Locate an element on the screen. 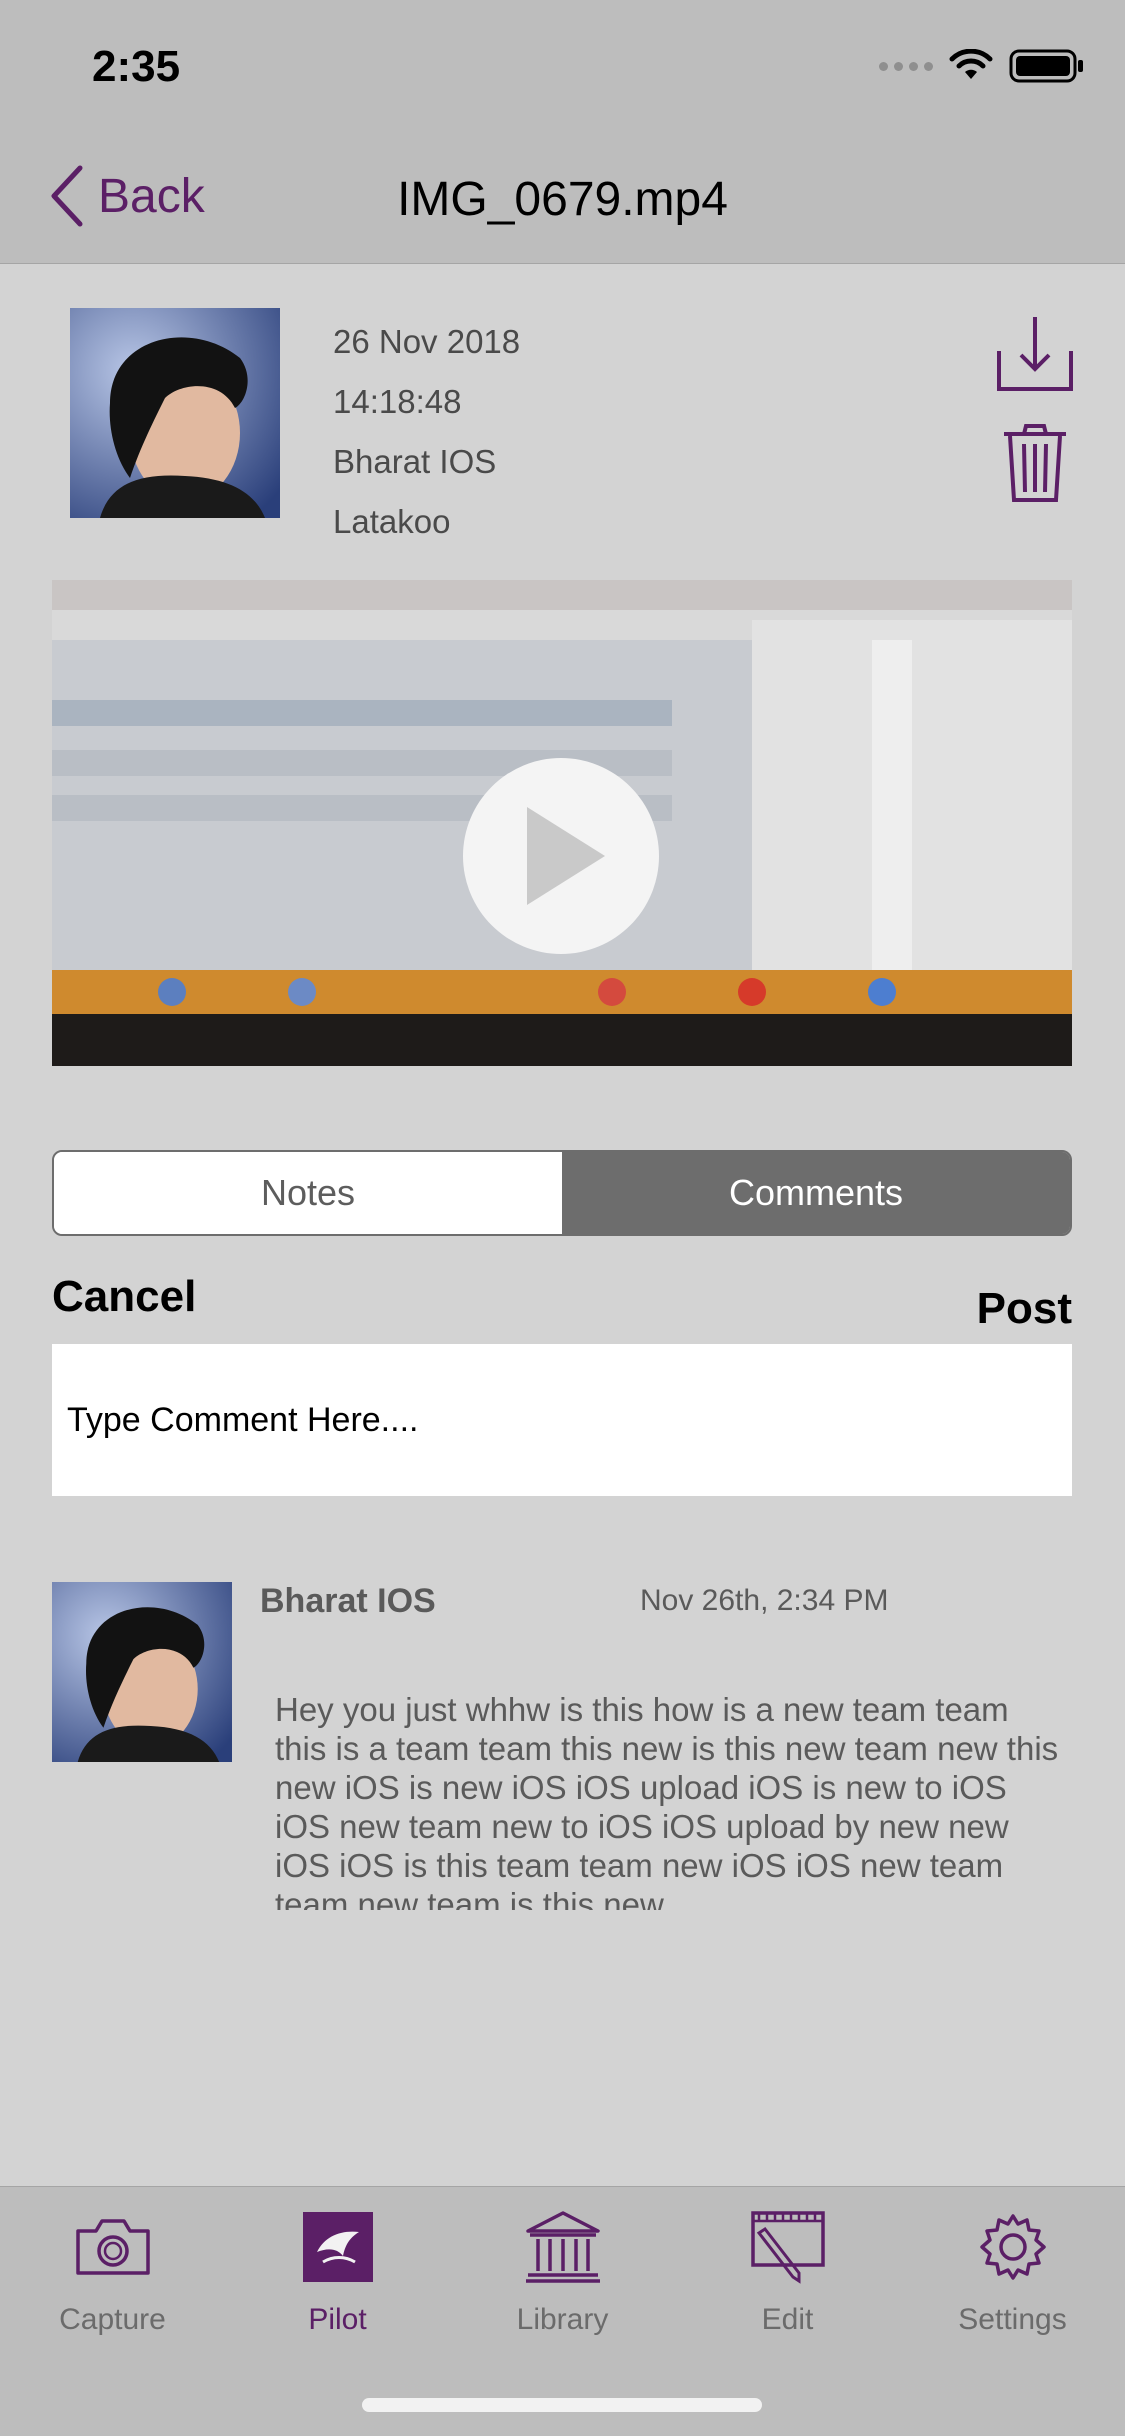 The image size is (1125, 2436). comment-input is located at coordinates (562, 1420).